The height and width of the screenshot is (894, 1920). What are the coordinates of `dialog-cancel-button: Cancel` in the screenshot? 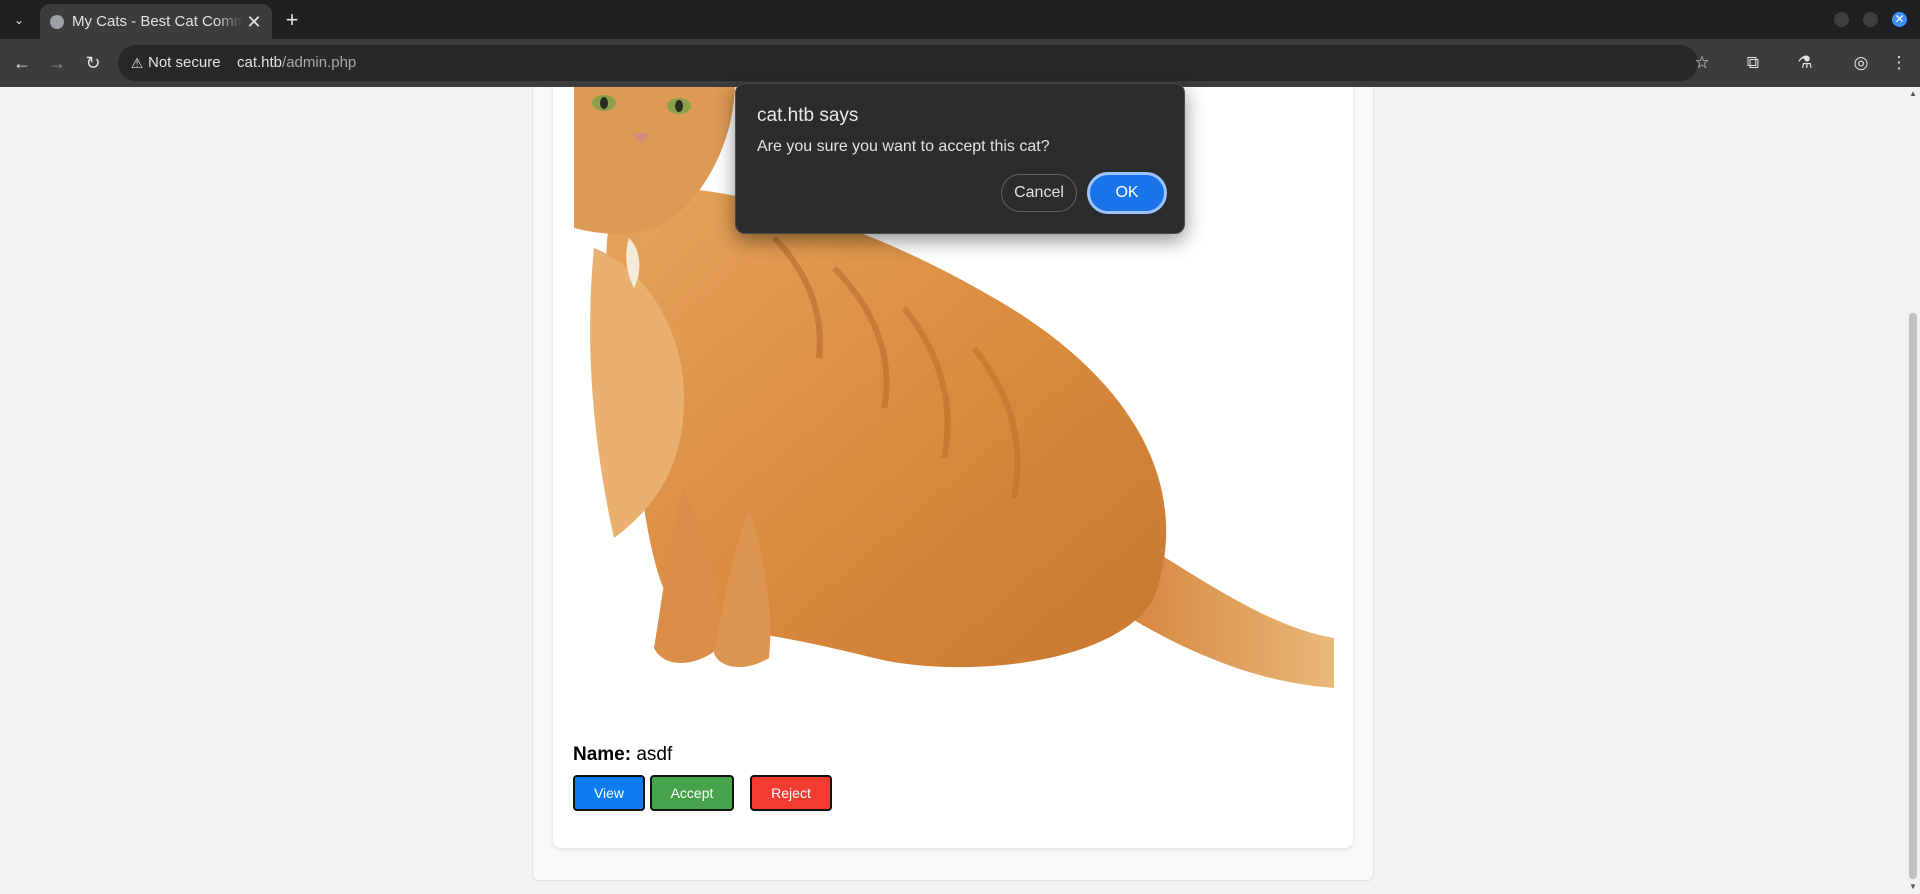 It's located at (1039, 193).